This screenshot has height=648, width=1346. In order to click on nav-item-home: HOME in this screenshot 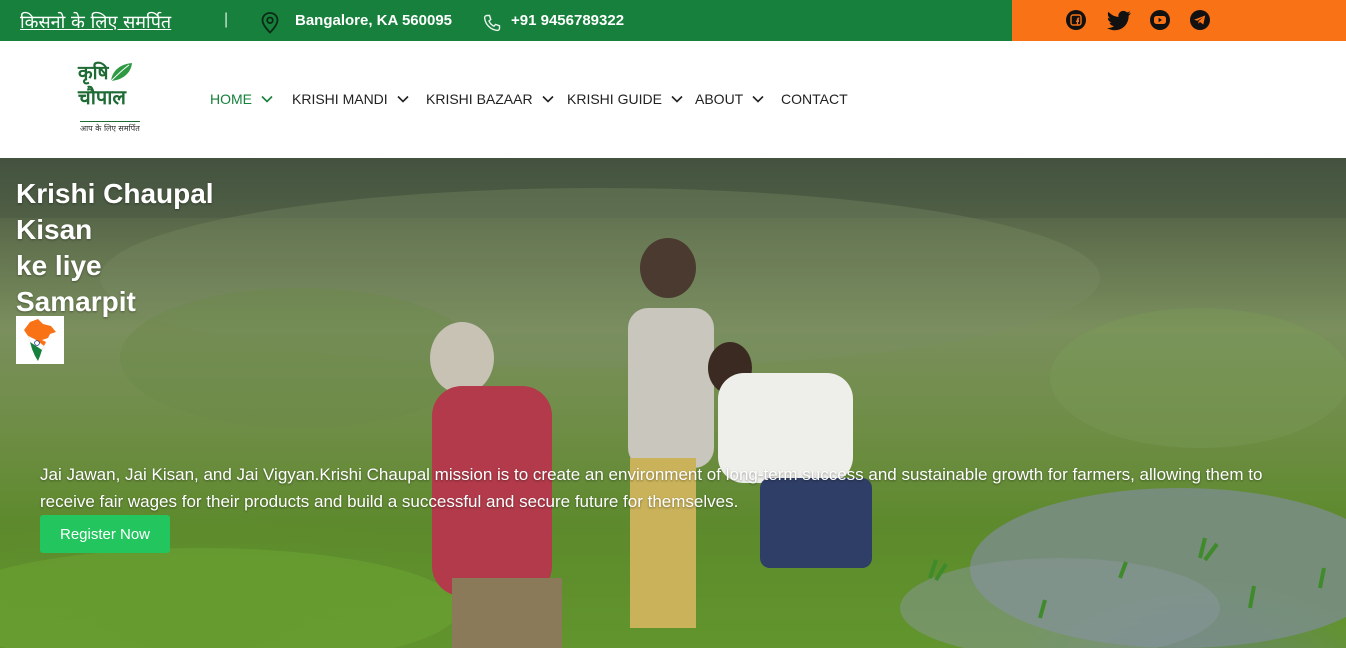, I will do `click(241, 99)`.